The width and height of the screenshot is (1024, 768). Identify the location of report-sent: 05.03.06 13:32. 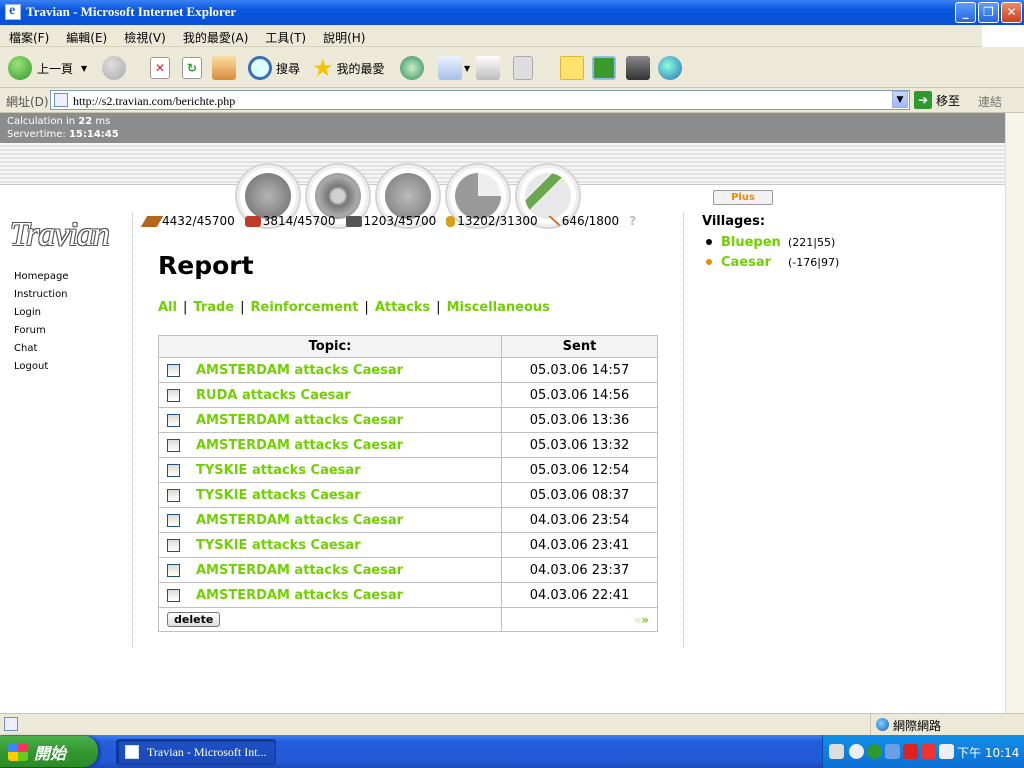
(579, 445).